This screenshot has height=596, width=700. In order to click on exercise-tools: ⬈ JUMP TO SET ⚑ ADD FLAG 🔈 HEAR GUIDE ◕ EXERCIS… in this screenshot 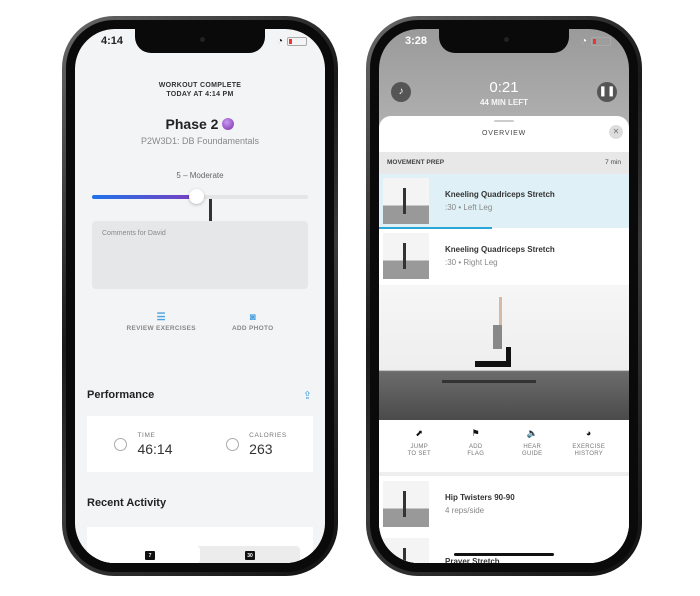, I will do `click(504, 448)`.